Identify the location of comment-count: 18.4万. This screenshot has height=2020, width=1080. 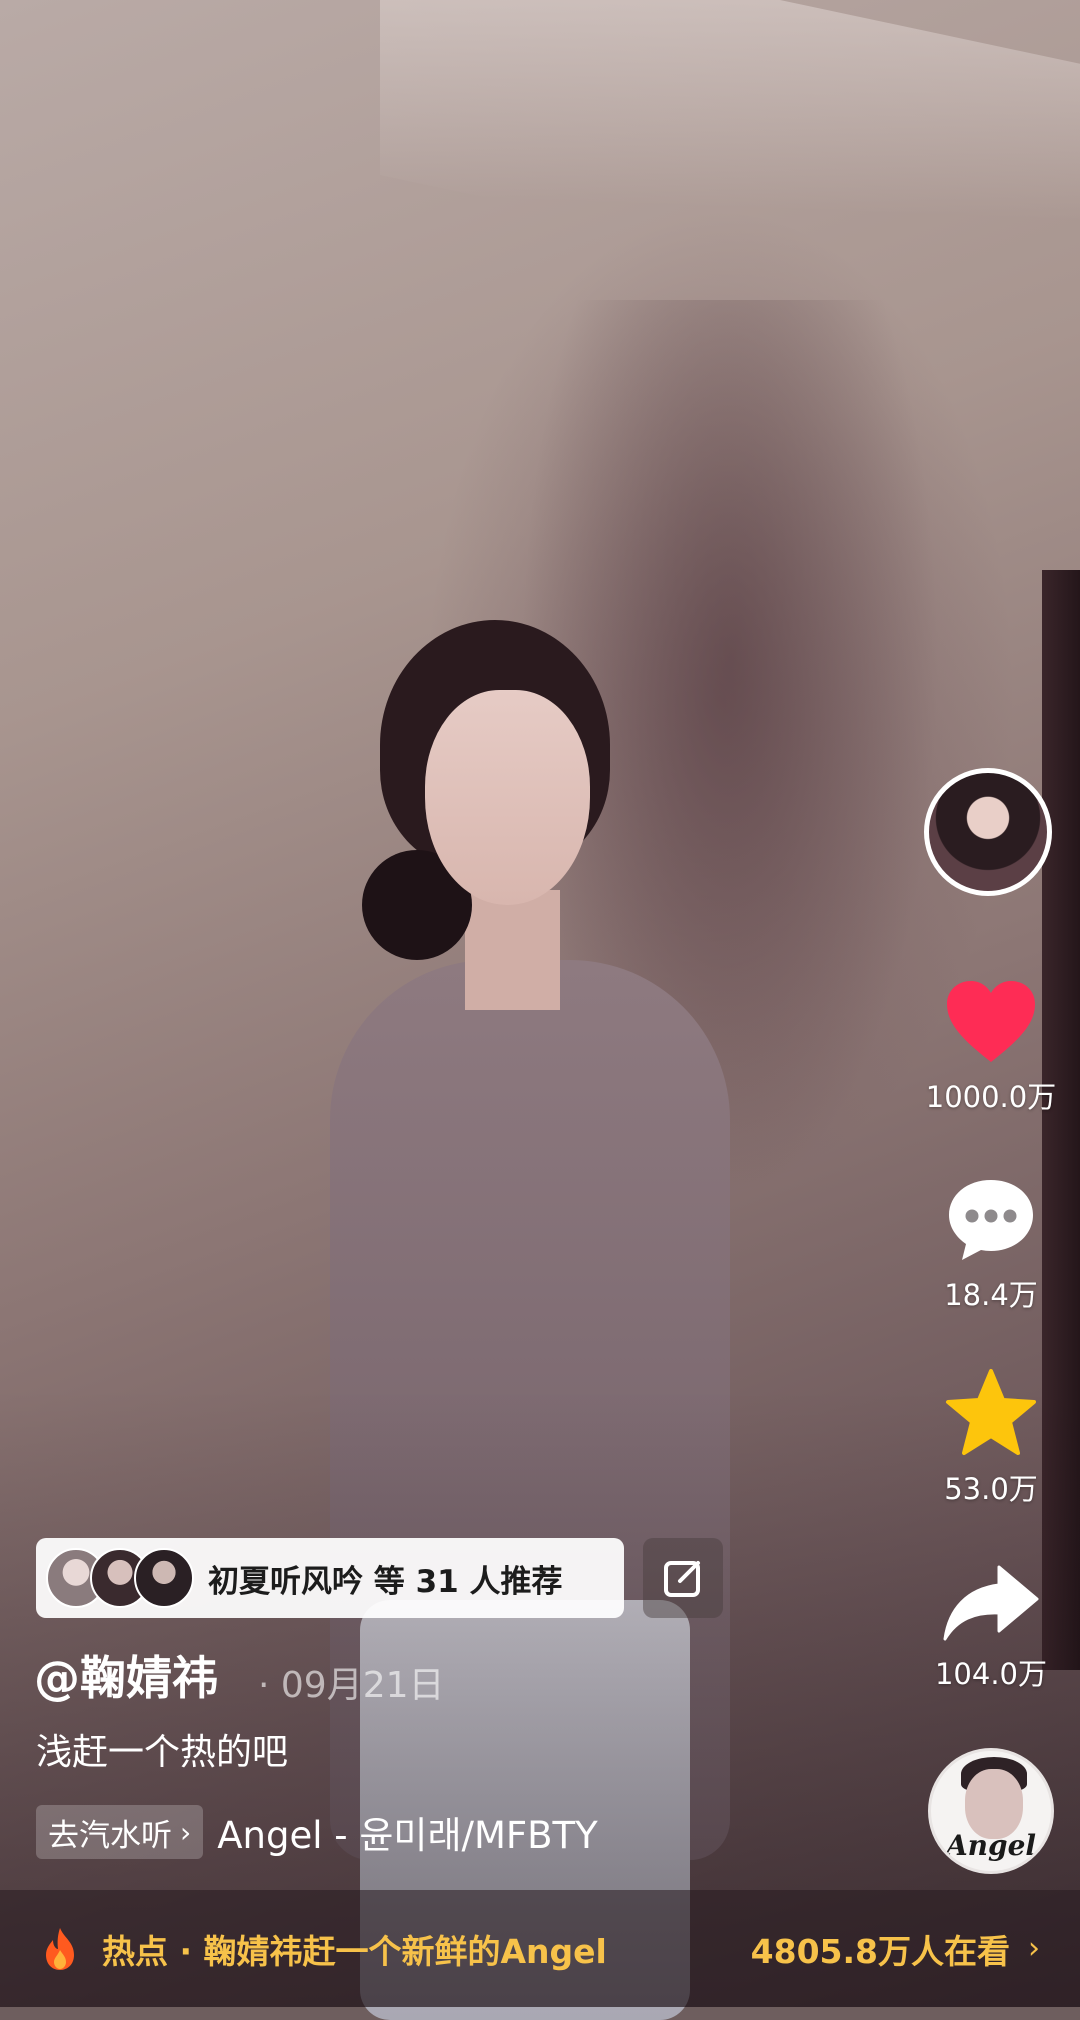
(991, 1295).